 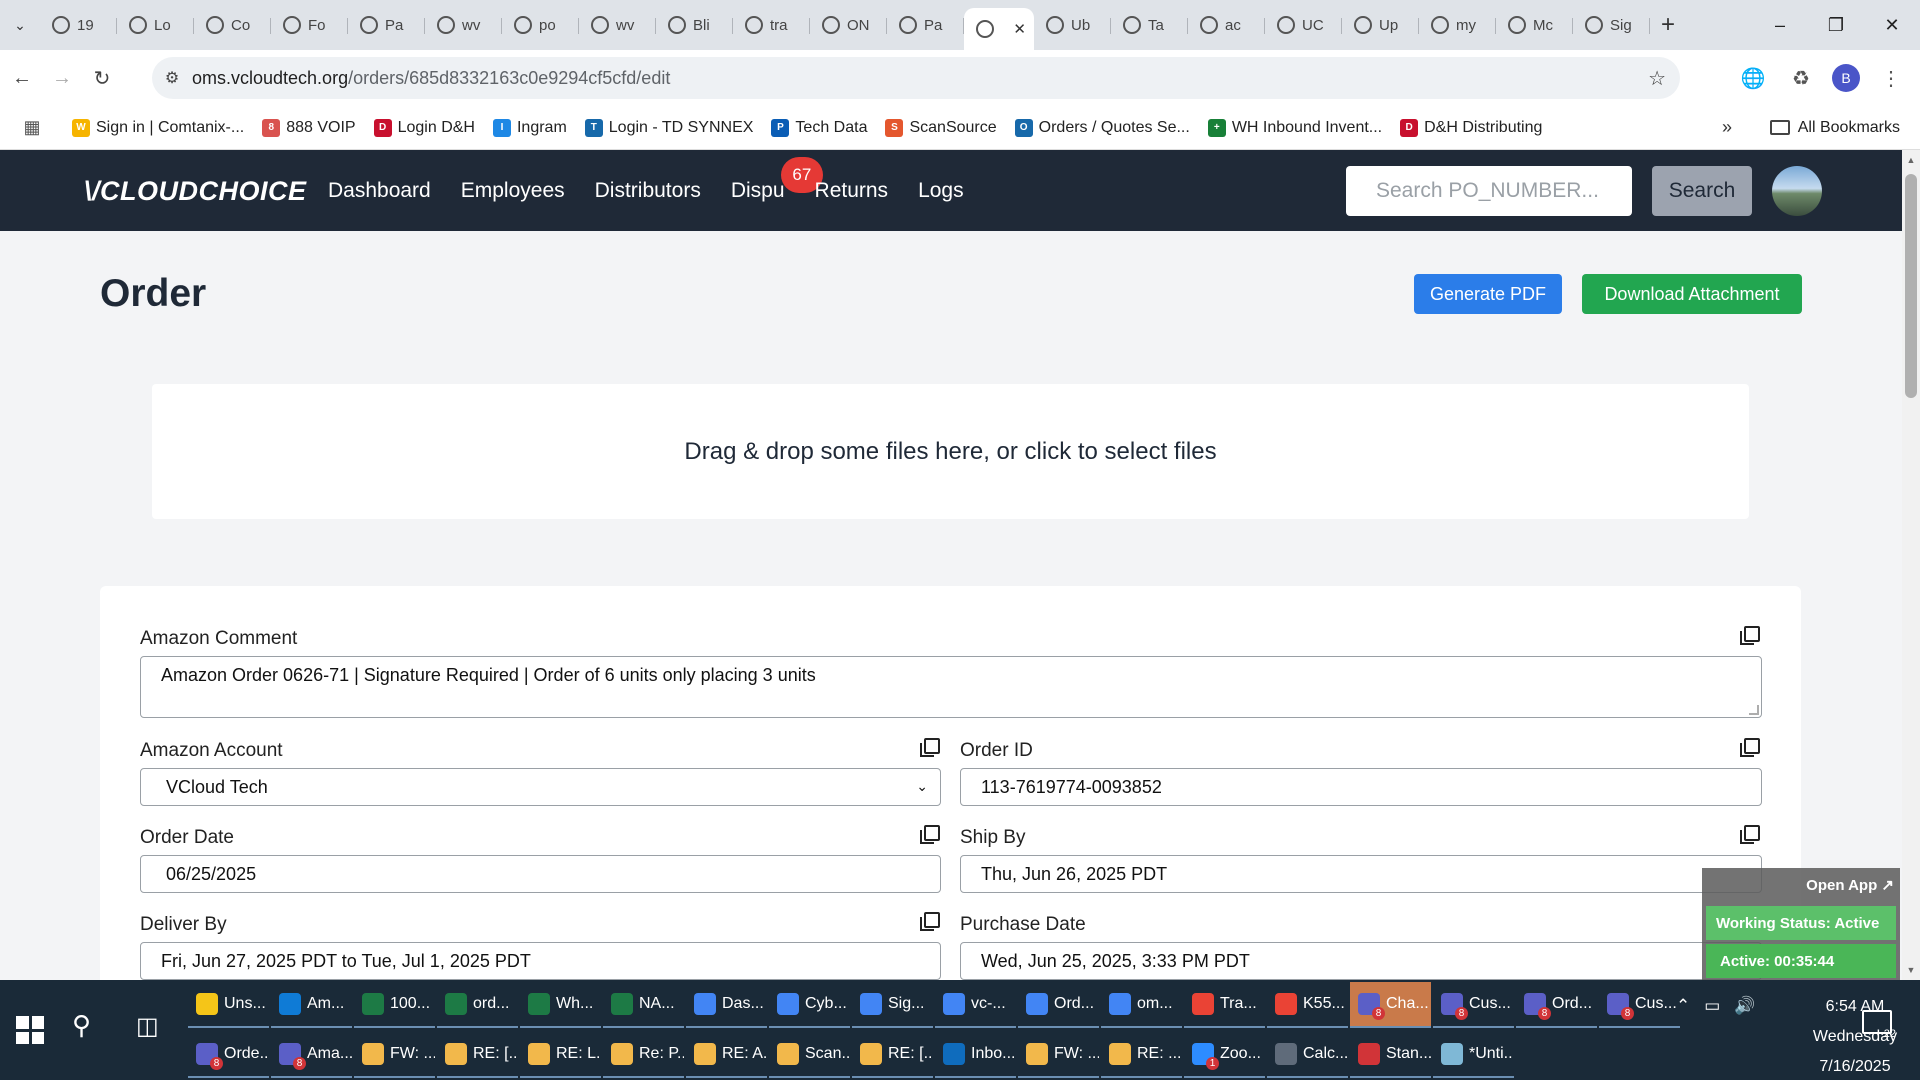 I want to click on task-view-icon: ◫, so click(x=147, y=1026).